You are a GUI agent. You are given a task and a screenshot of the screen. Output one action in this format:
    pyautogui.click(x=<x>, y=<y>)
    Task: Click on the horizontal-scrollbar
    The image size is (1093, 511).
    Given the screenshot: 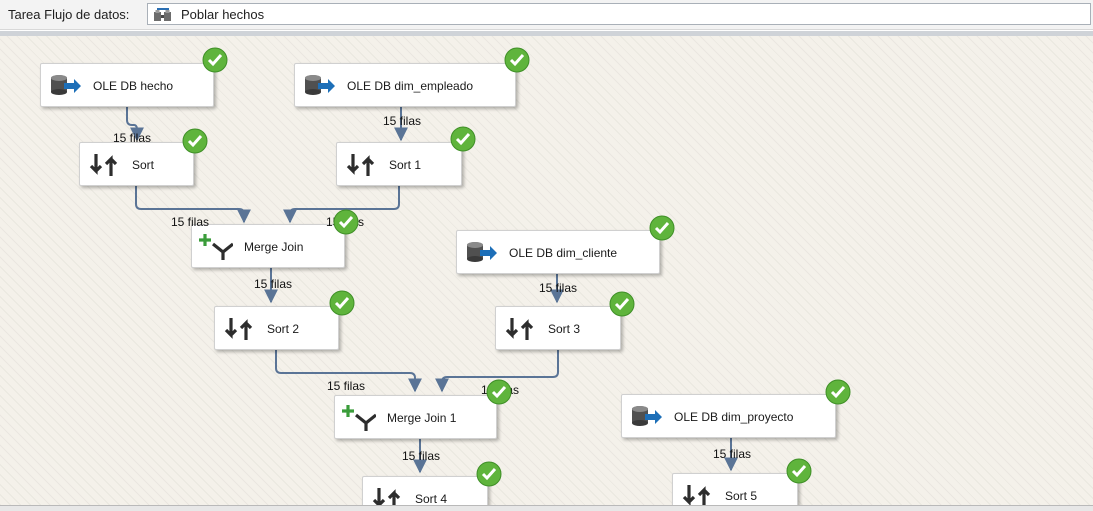 What is the action you would take?
    pyautogui.click(x=546, y=508)
    